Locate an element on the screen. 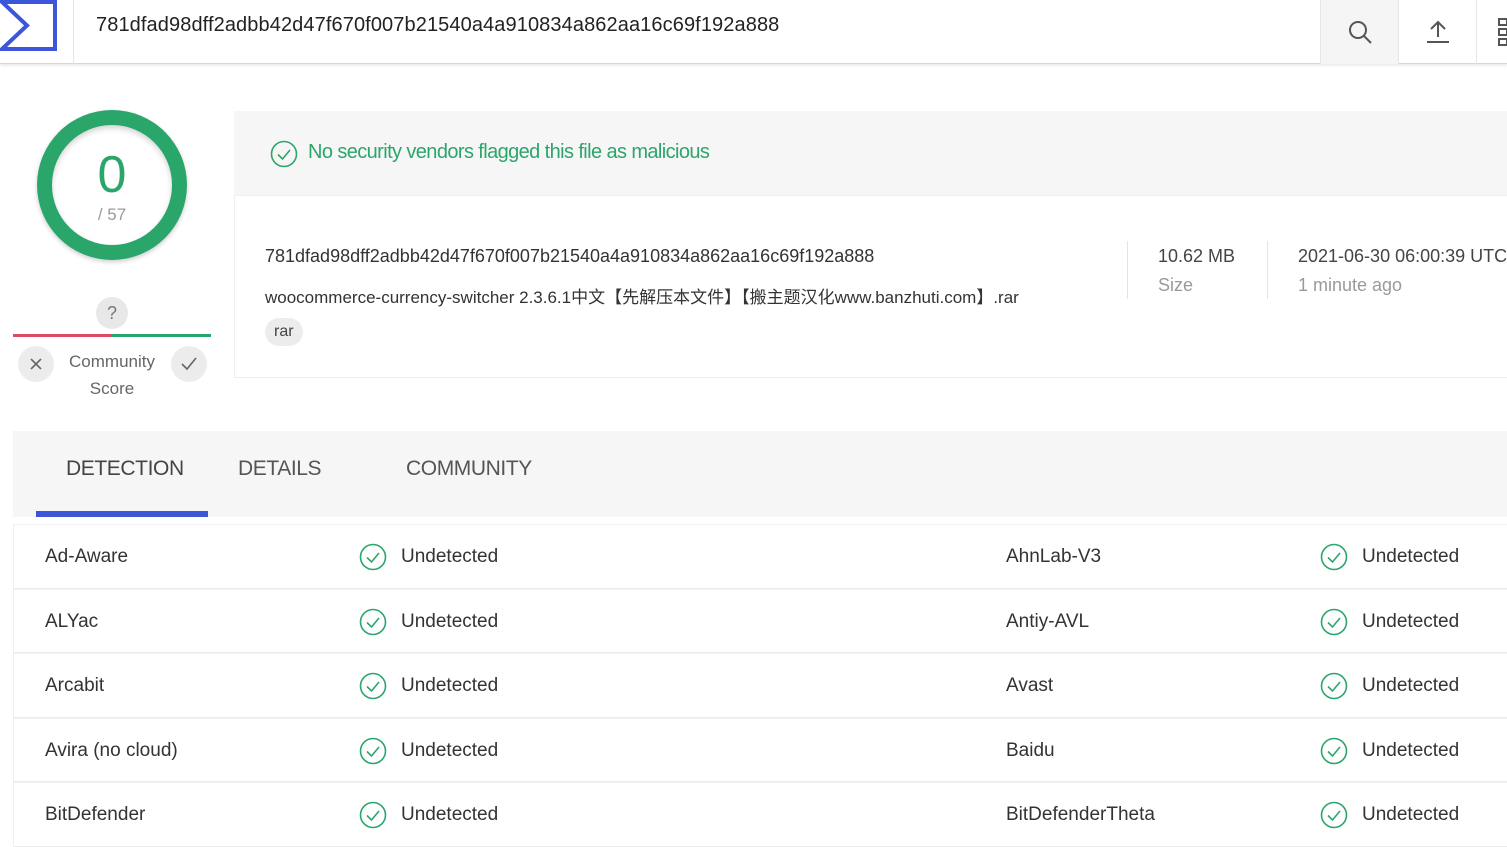 This screenshot has height=847, width=1507. engine-name: Avira (no cloud) is located at coordinates (111, 750).